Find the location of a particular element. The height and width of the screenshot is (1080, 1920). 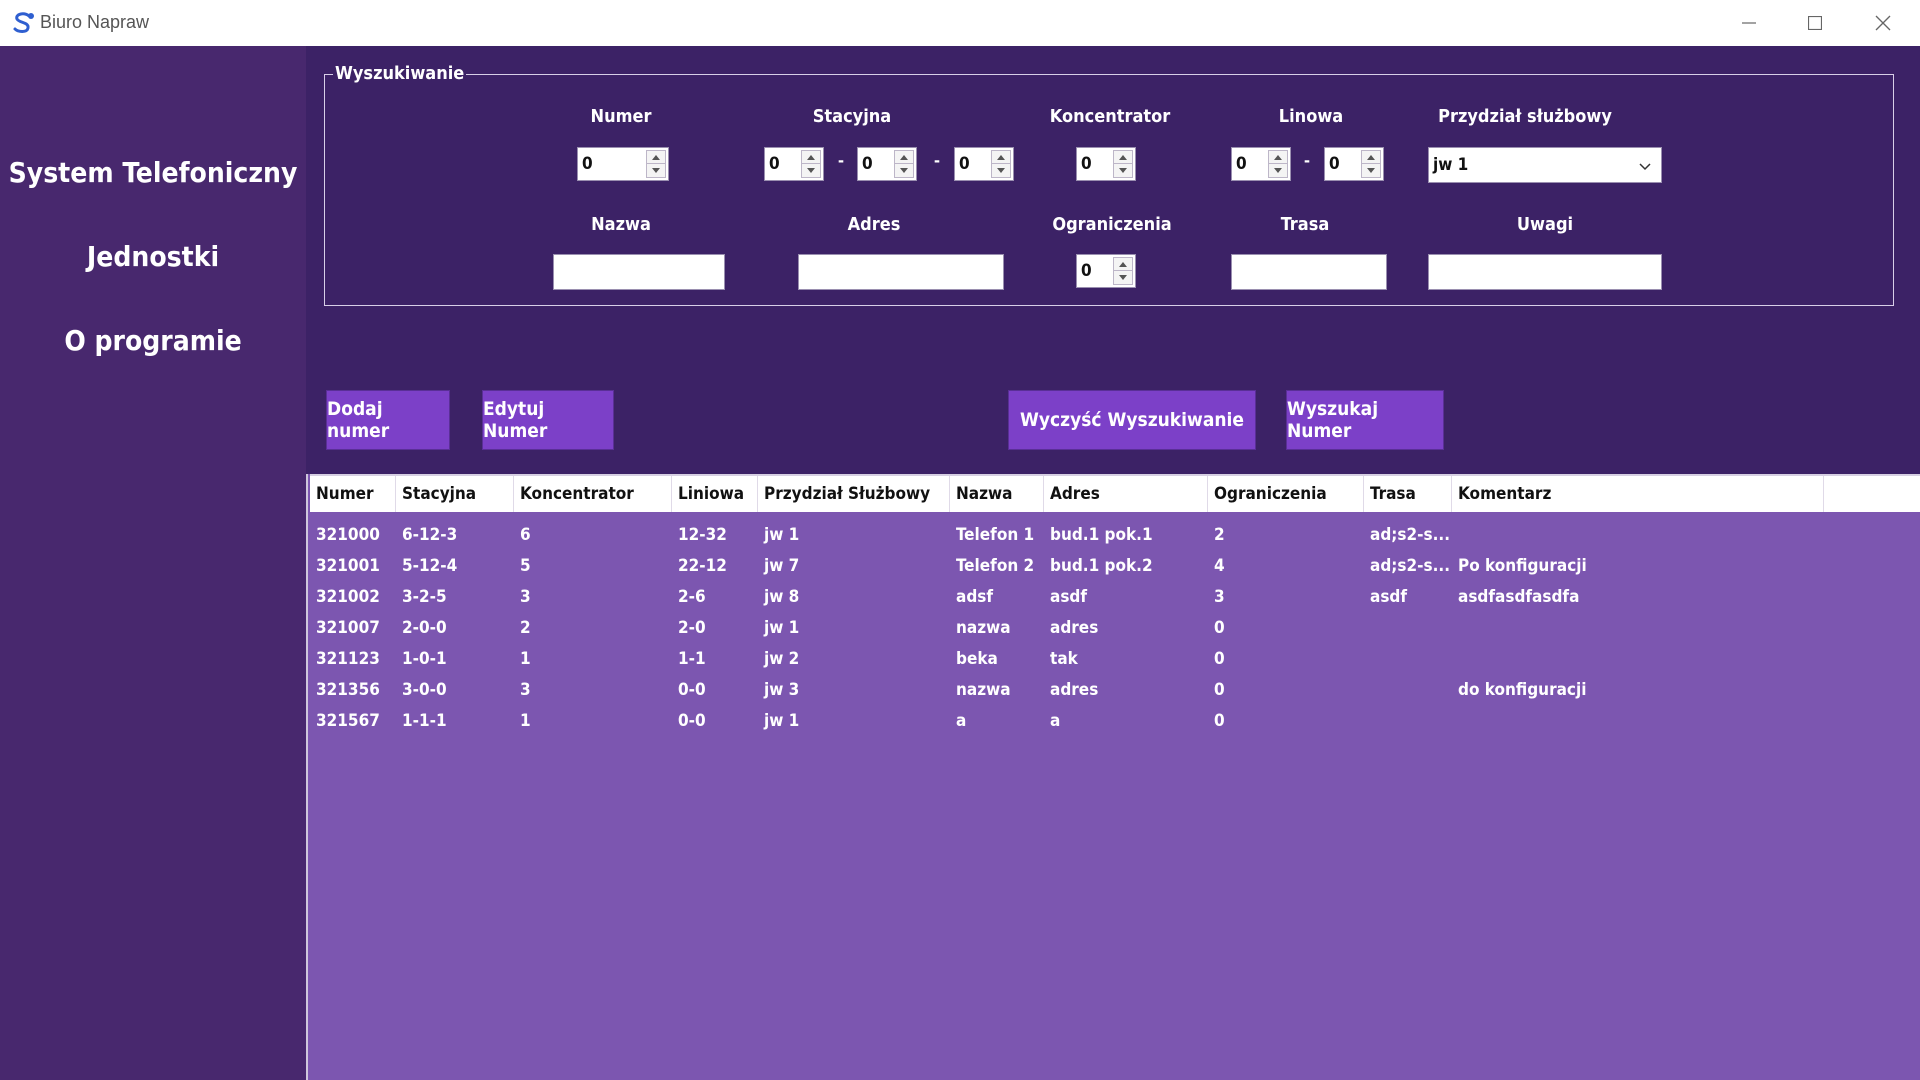

minimize-icon is located at coordinates (1749, 23).